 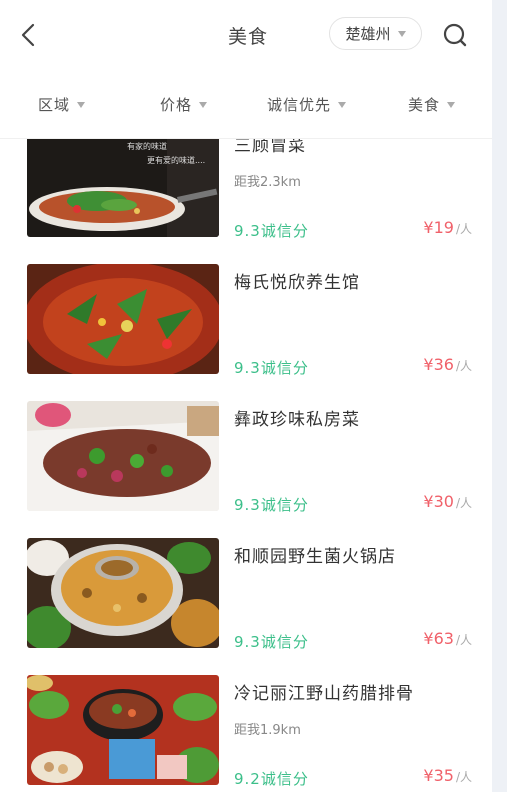 I want to click on restaurant-name: 和顺园野生菌火锅店, so click(x=315, y=557).